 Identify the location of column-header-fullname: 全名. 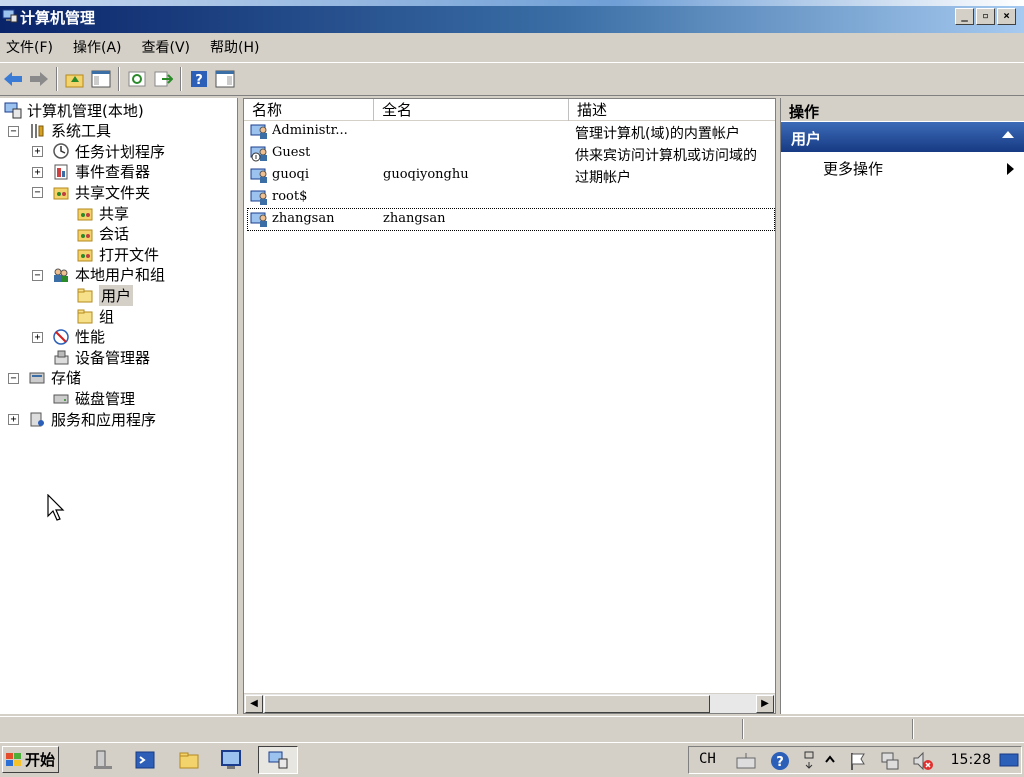
(471, 110).